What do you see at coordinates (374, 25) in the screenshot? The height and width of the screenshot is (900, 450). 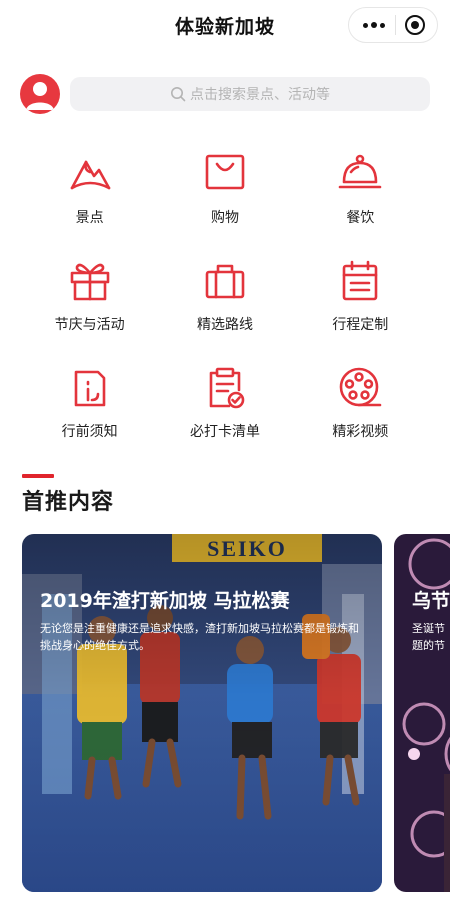 I see `more-options-icon` at bounding box center [374, 25].